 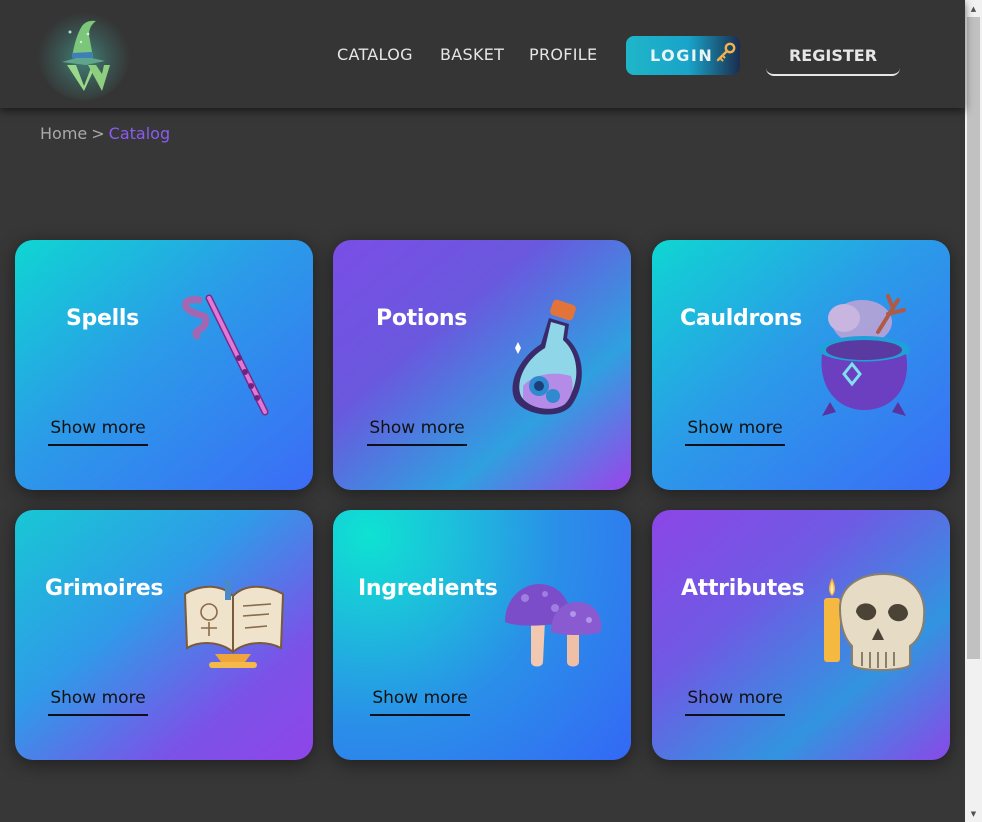 What do you see at coordinates (973, 8) in the screenshot?
I see `scroll-up-arrow-icon: ▲` at bounding box center [973, 8].